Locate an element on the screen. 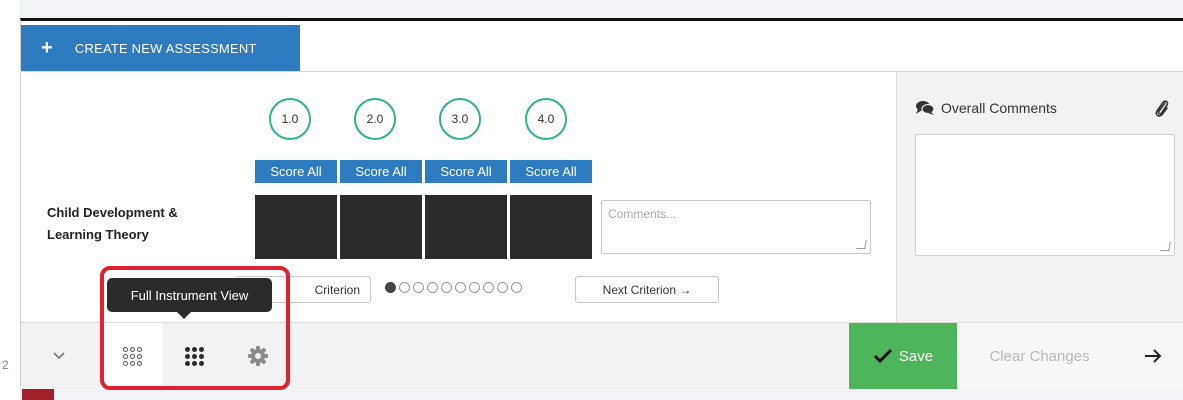  collapse-button is located at coordinates (59, 356).